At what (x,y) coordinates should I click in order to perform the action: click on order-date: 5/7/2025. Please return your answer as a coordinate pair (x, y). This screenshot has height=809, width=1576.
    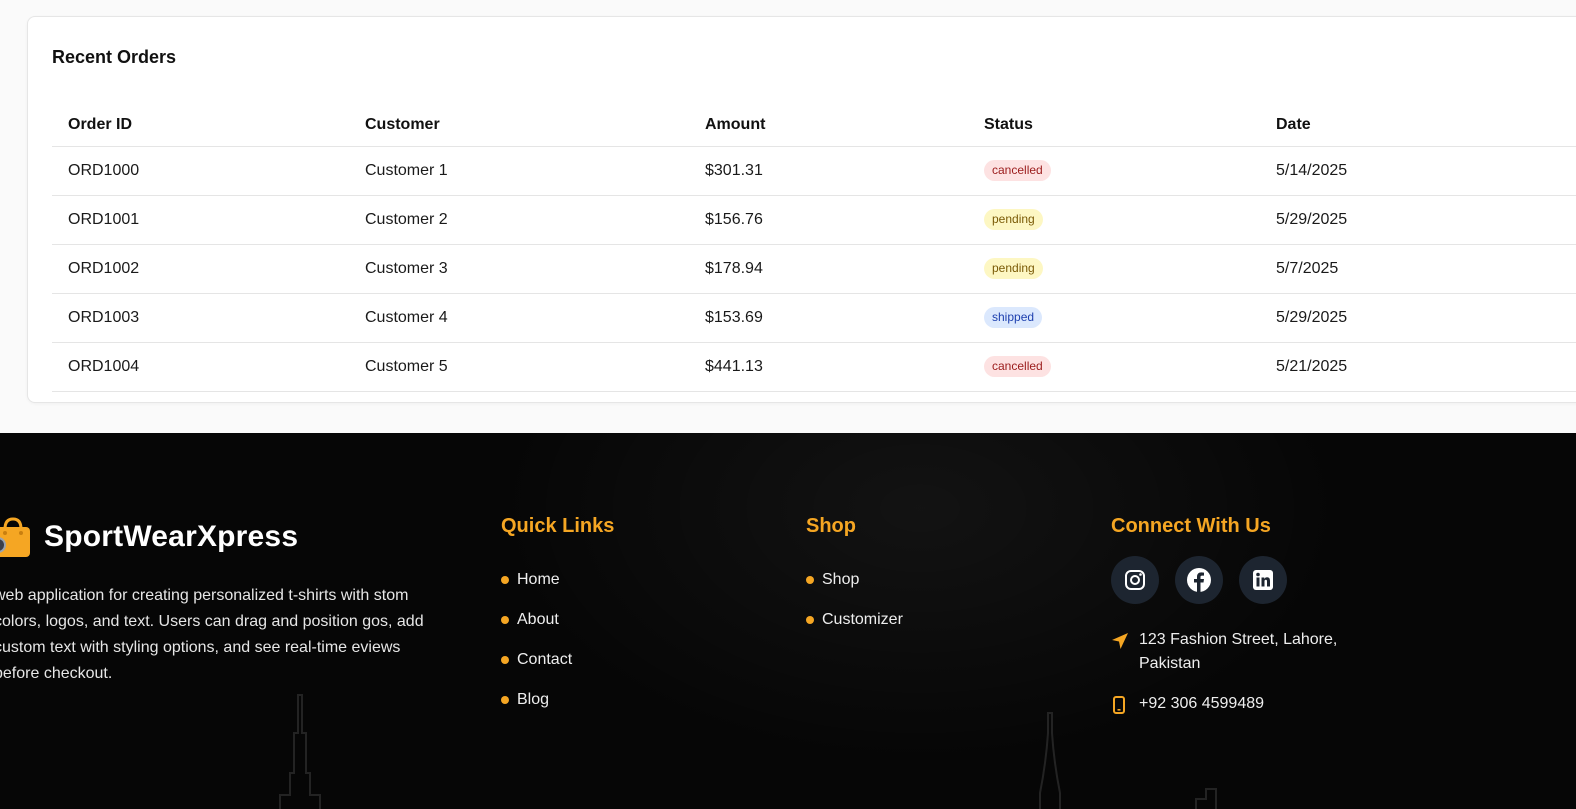
    Looking at the image, I should click on (1418, 269).